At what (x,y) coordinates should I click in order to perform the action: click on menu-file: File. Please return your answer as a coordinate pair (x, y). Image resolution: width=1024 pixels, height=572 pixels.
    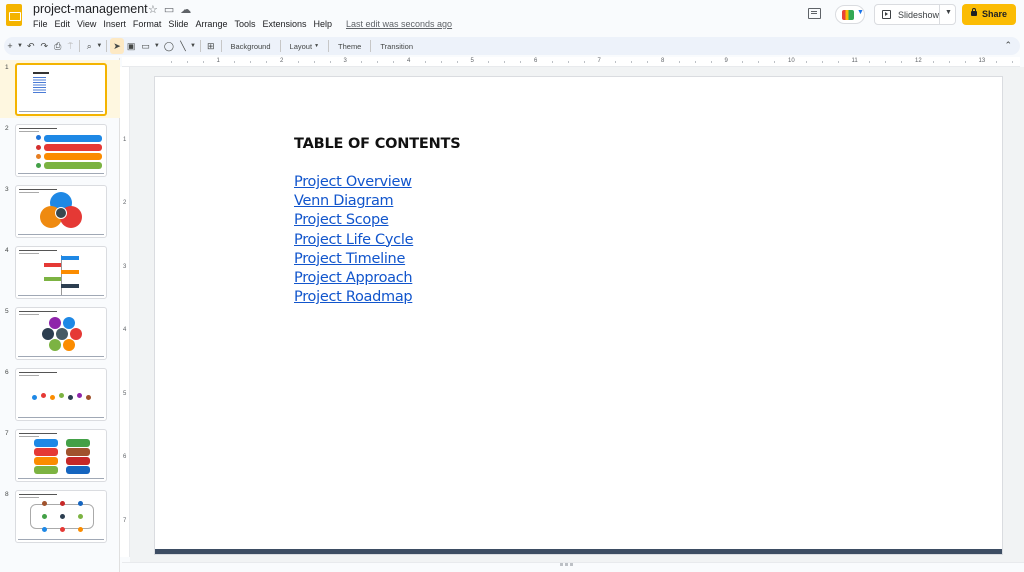
    Looking at the image, I should click on (42, 24).